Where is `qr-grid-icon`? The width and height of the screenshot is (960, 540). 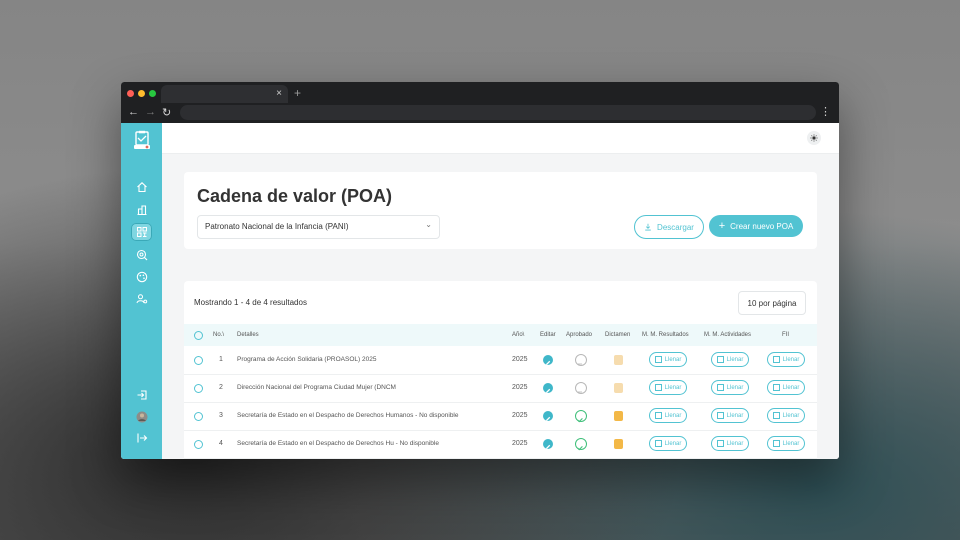 qr-grid-icon is located at coordinates (141, 232).